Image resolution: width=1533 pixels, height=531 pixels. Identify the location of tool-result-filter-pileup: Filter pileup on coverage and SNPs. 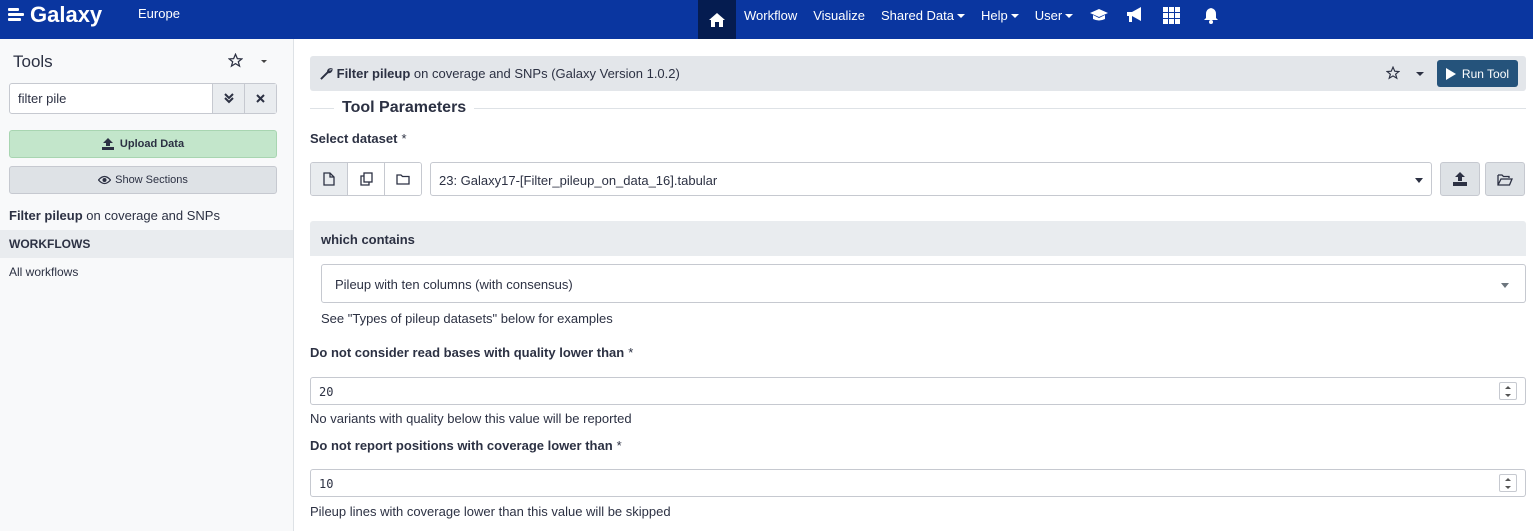
(114, 215).